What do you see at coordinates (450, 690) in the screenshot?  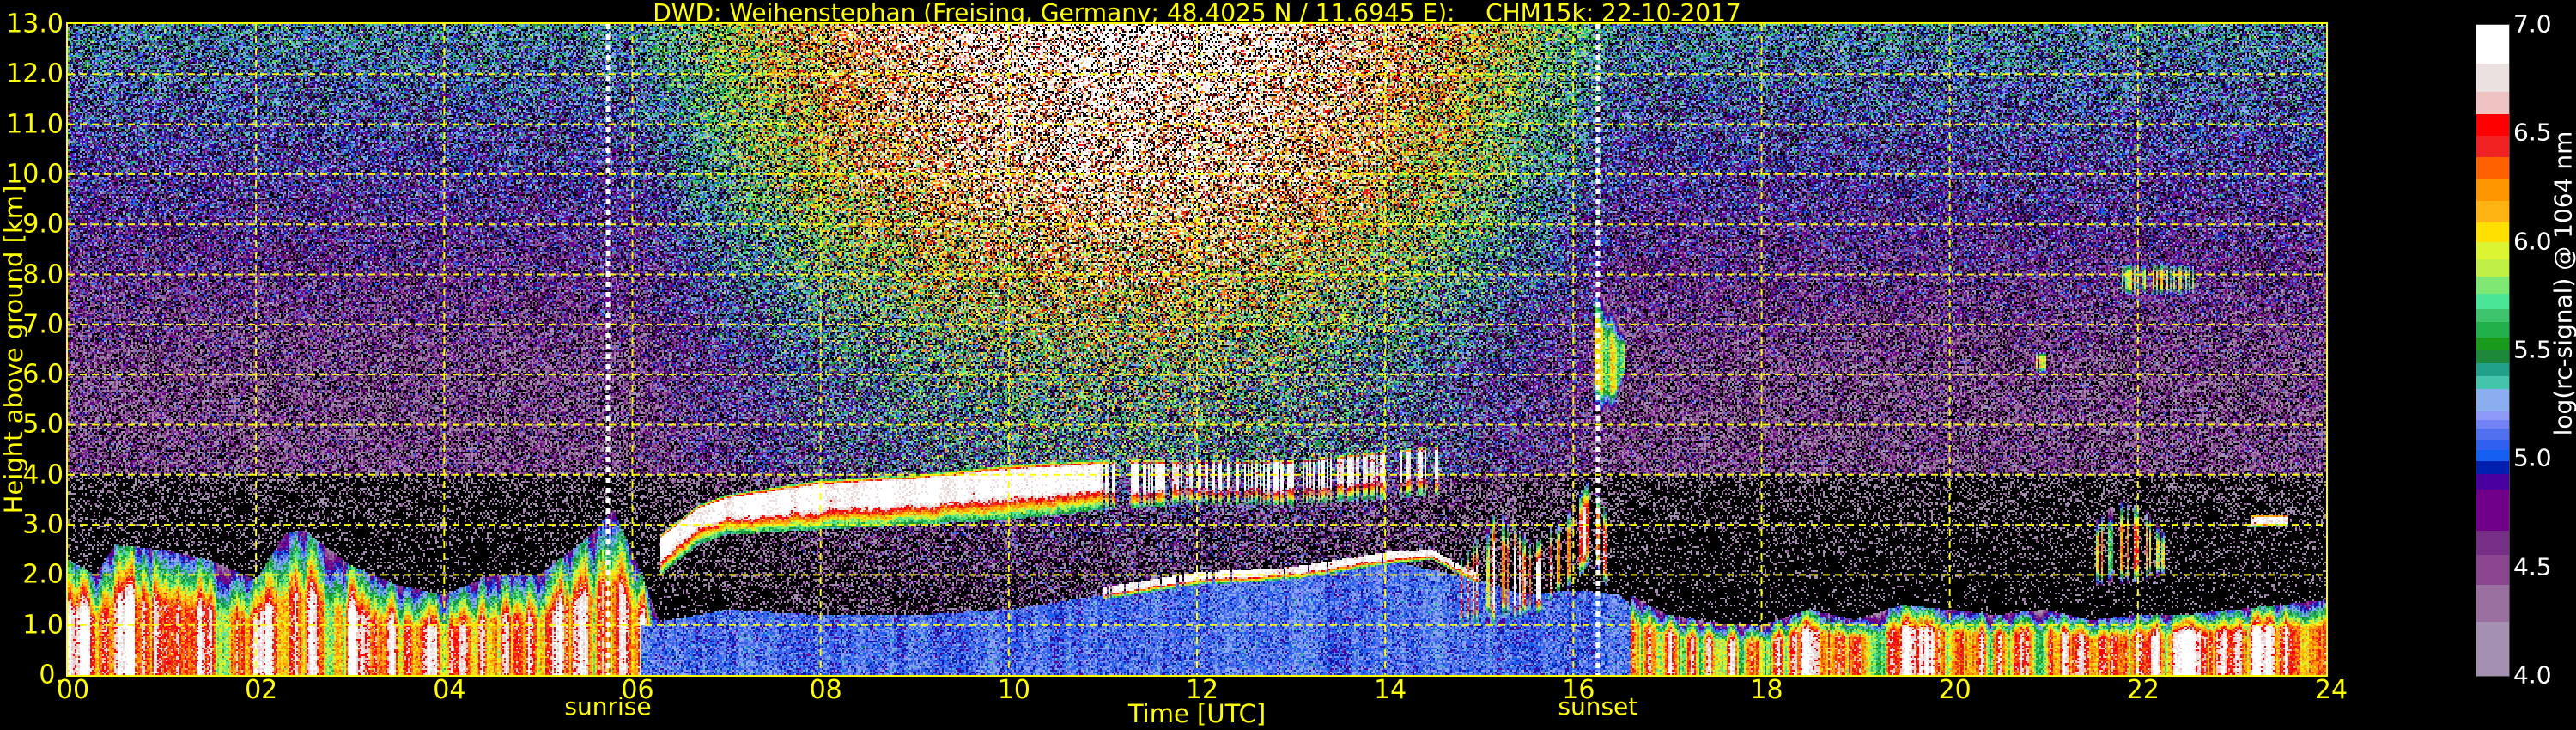 I see `x-tick-label: 04` at bounding box center [450, 690].